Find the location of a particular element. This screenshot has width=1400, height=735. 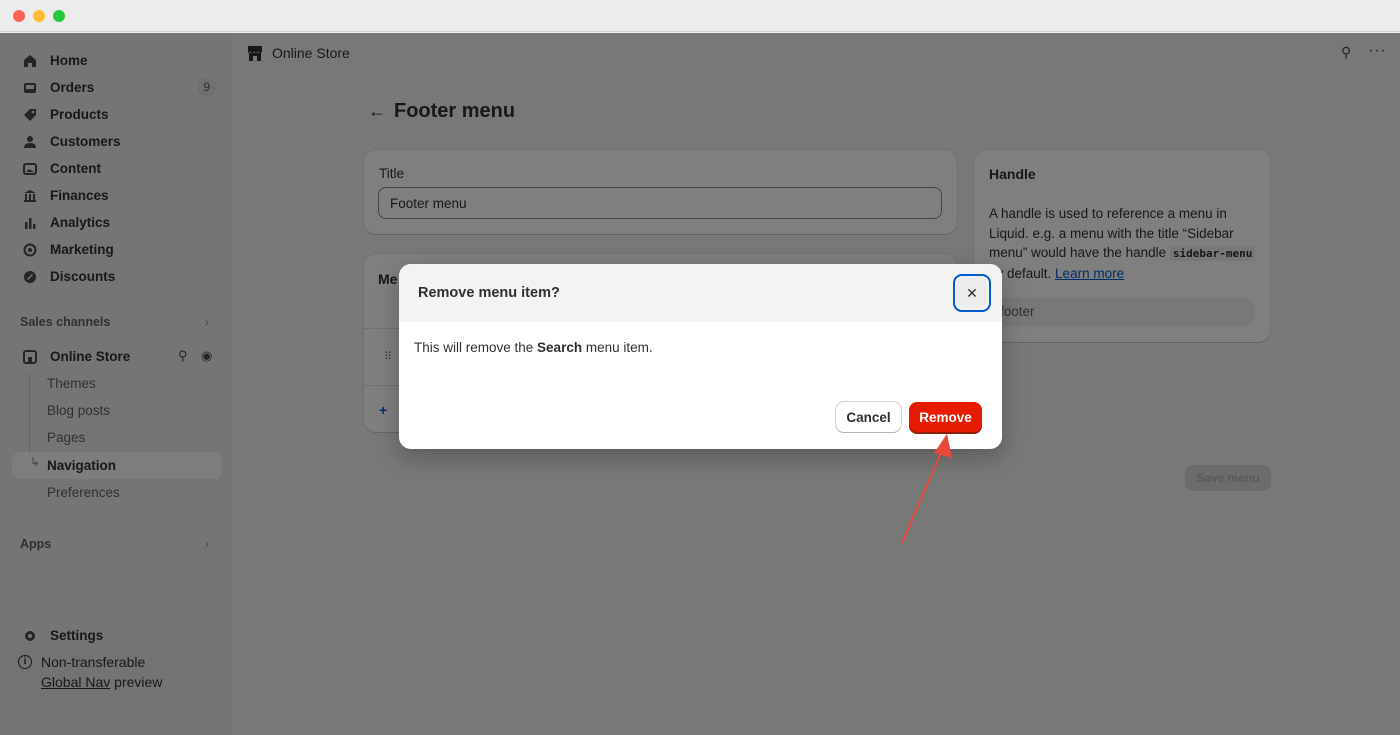

annotation-arrow is located at coordinates (926, 489).